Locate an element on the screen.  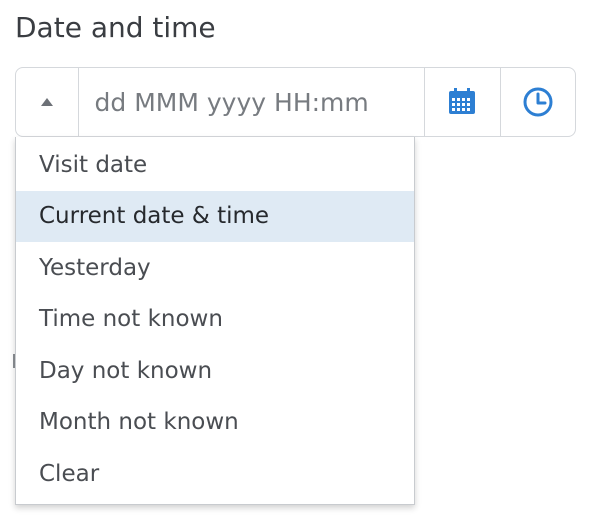
menu-item-visit-date: Visit date is located at coordinates (215, 165).